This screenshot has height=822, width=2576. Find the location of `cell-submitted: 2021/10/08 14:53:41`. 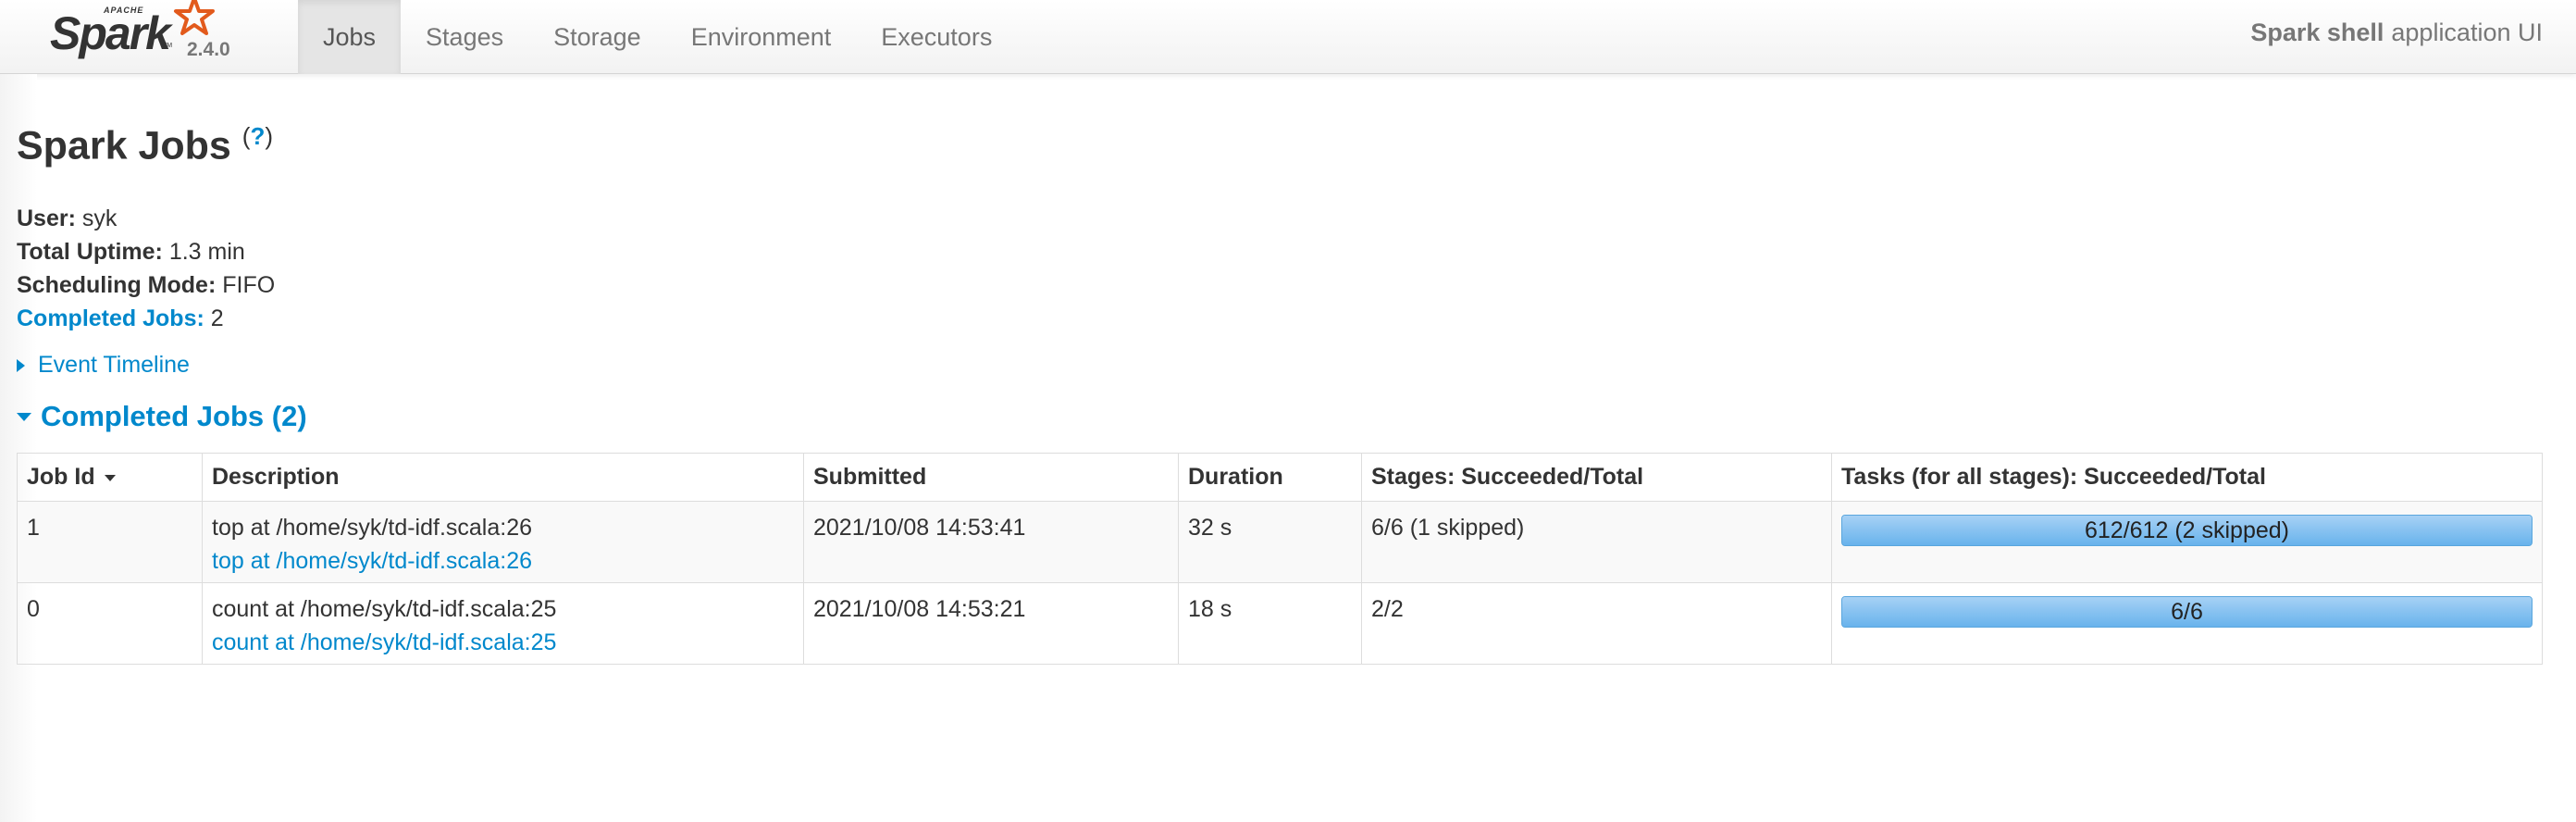

cell-submitted: 2021/10/08 14:53:41 is located at coordinates (991, 542).